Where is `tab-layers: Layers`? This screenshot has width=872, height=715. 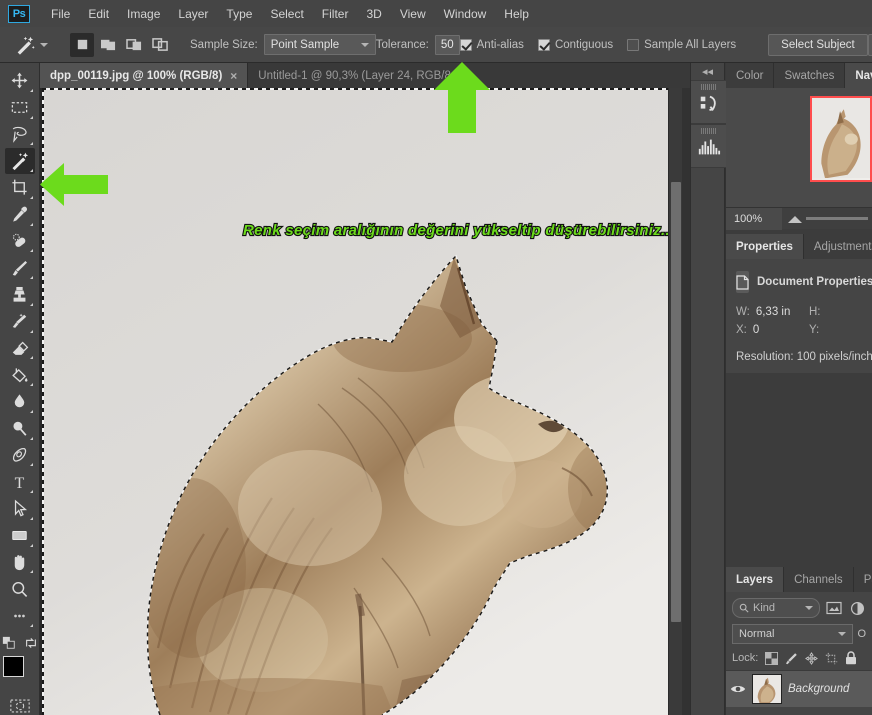 tab-layers: Layers is located at coordinates (755, 579).